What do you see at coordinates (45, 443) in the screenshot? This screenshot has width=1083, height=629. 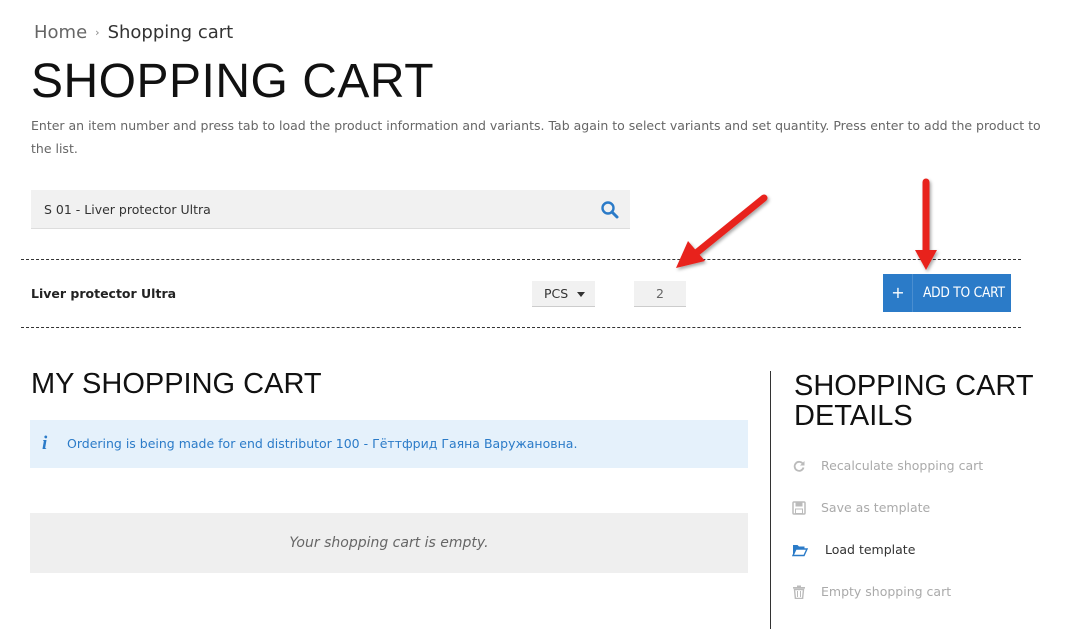 I see `info-icon: i` at bounding box center [45, 443].